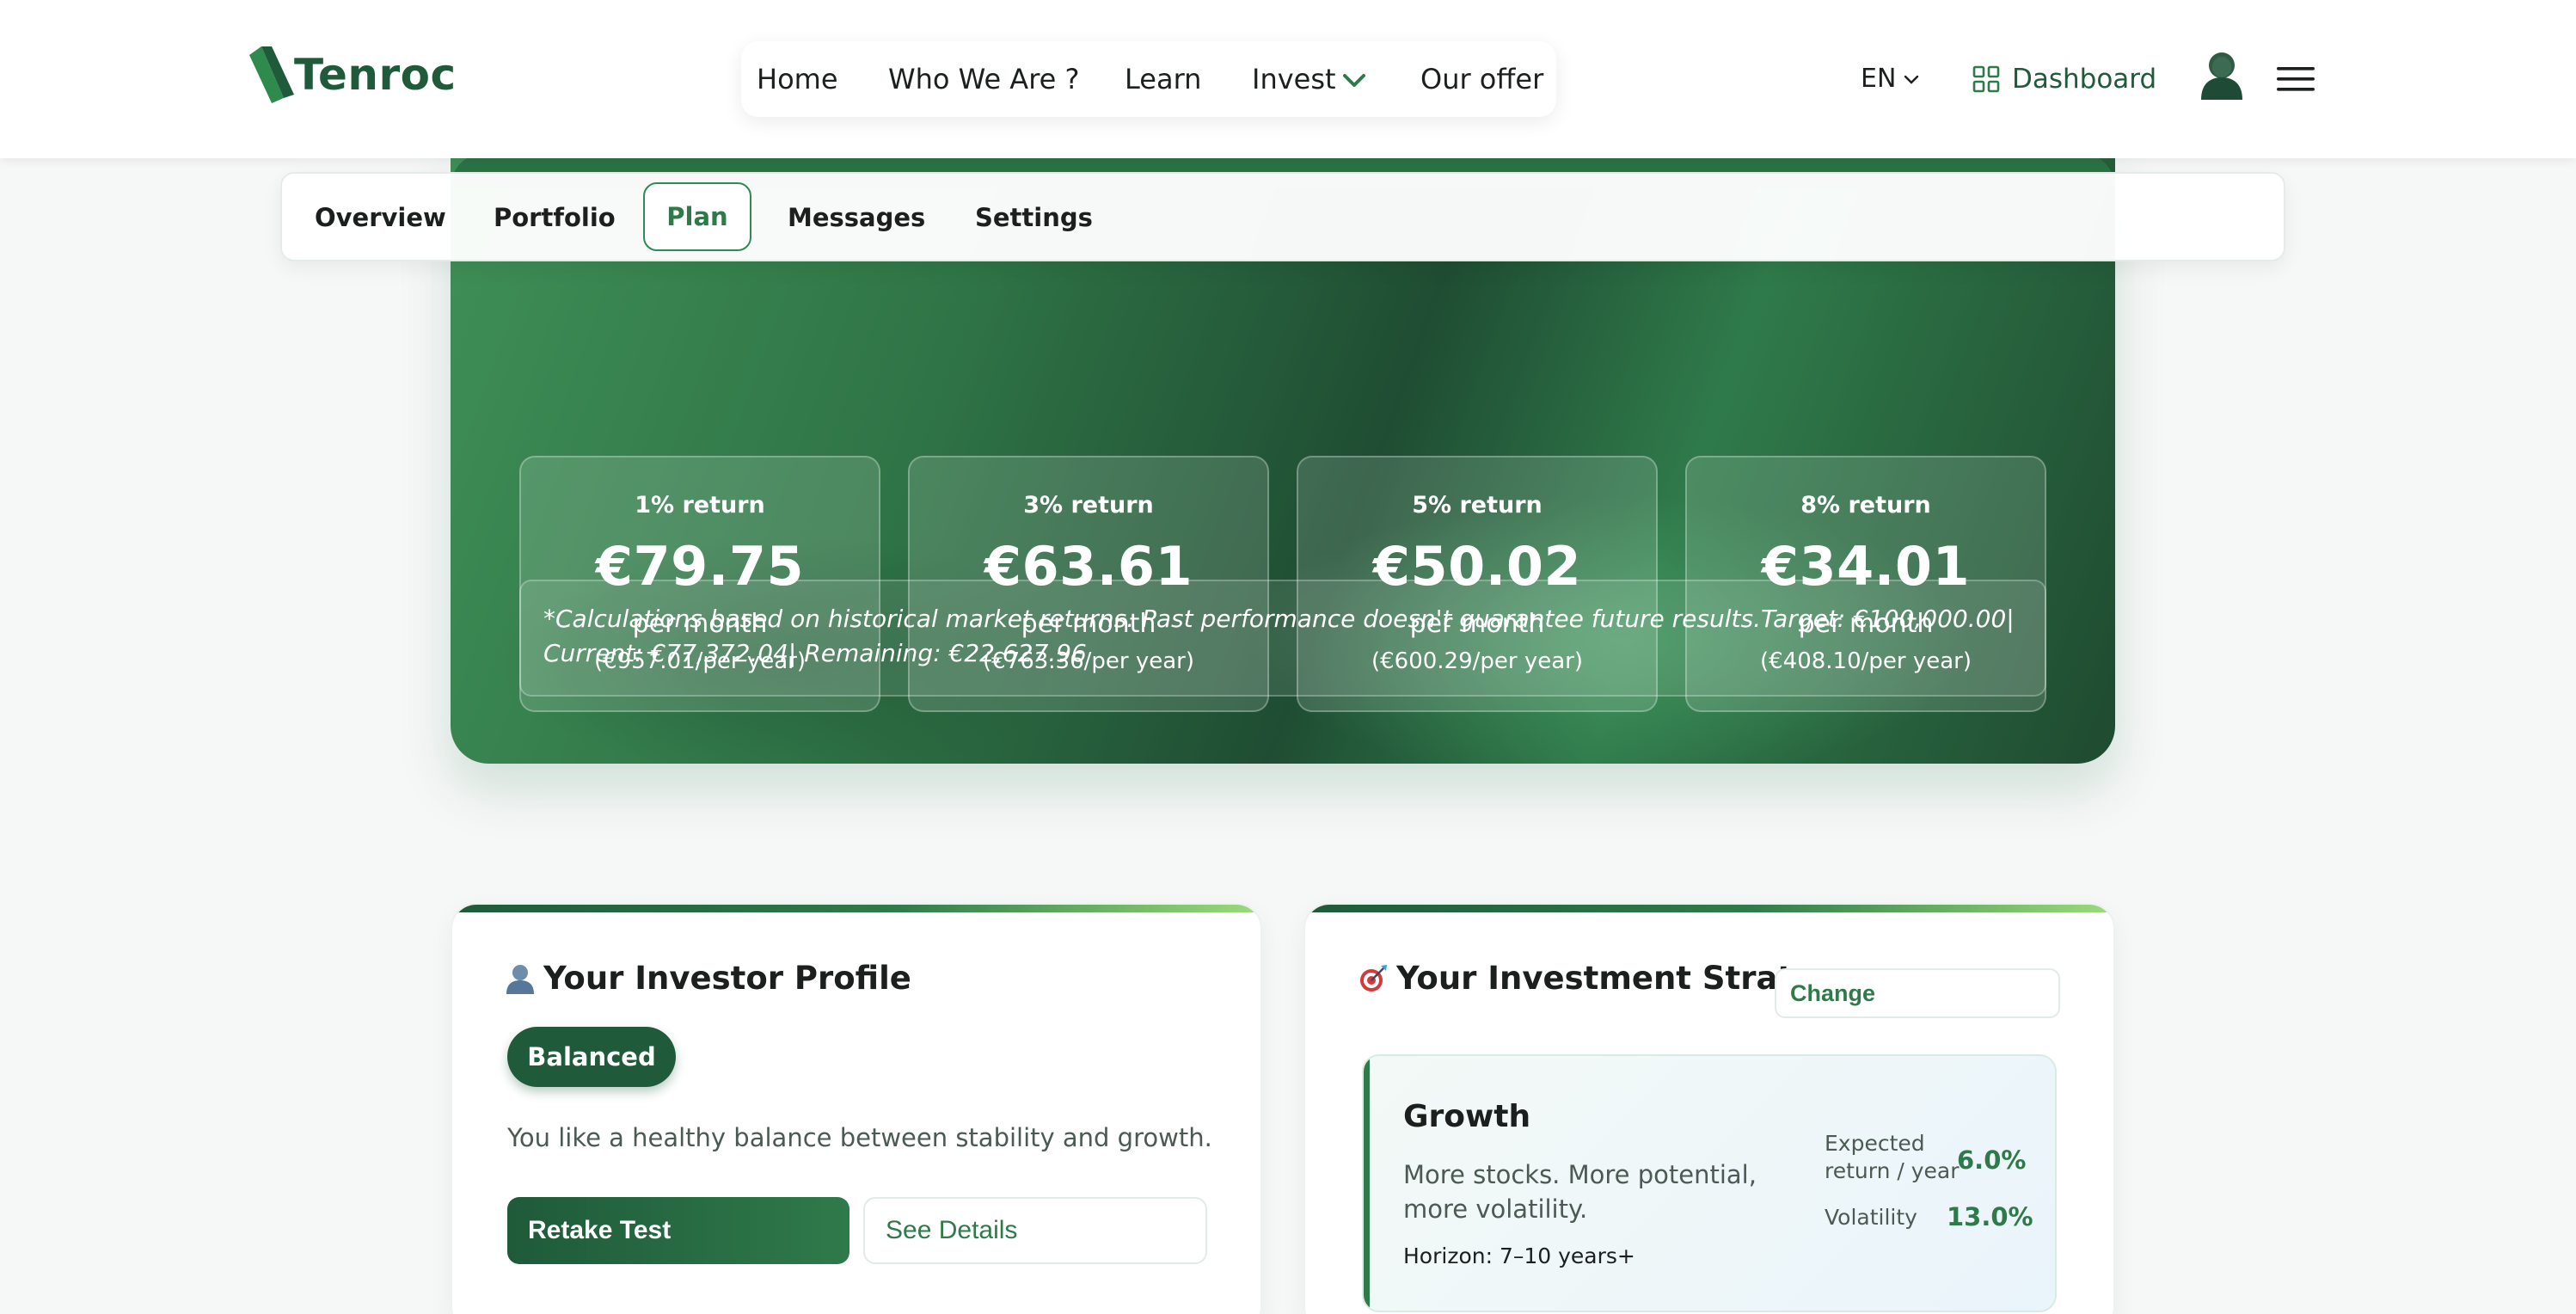  What do you see at coordinates (983, 79) in the screenshot?
I see `nav-who-we-are: Who We Are ?` at bounding box center [983, 79].